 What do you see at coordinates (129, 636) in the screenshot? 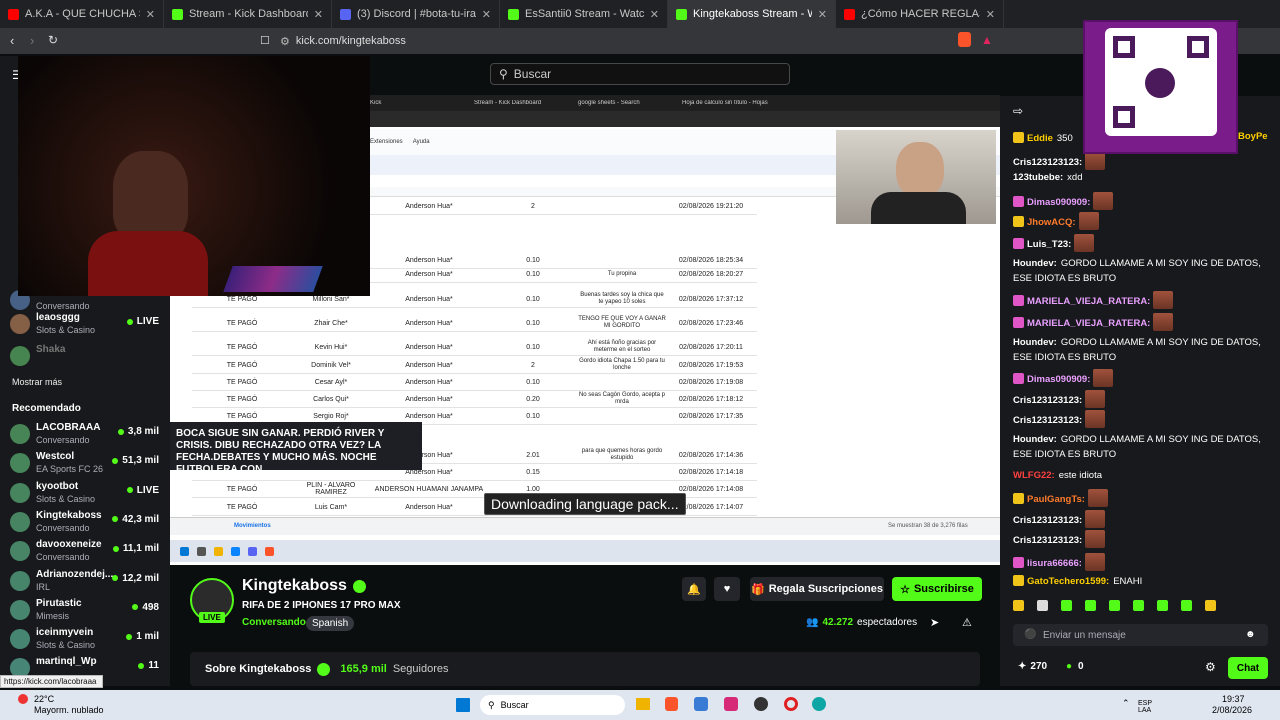
I see `live-dot-icon` at bounding box center [129, 636].